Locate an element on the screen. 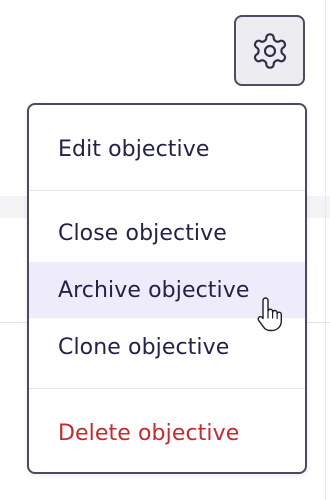 Image resolution: width=330 pixels, height=500 pixels. settings-button is located at coordinates (269, 50).